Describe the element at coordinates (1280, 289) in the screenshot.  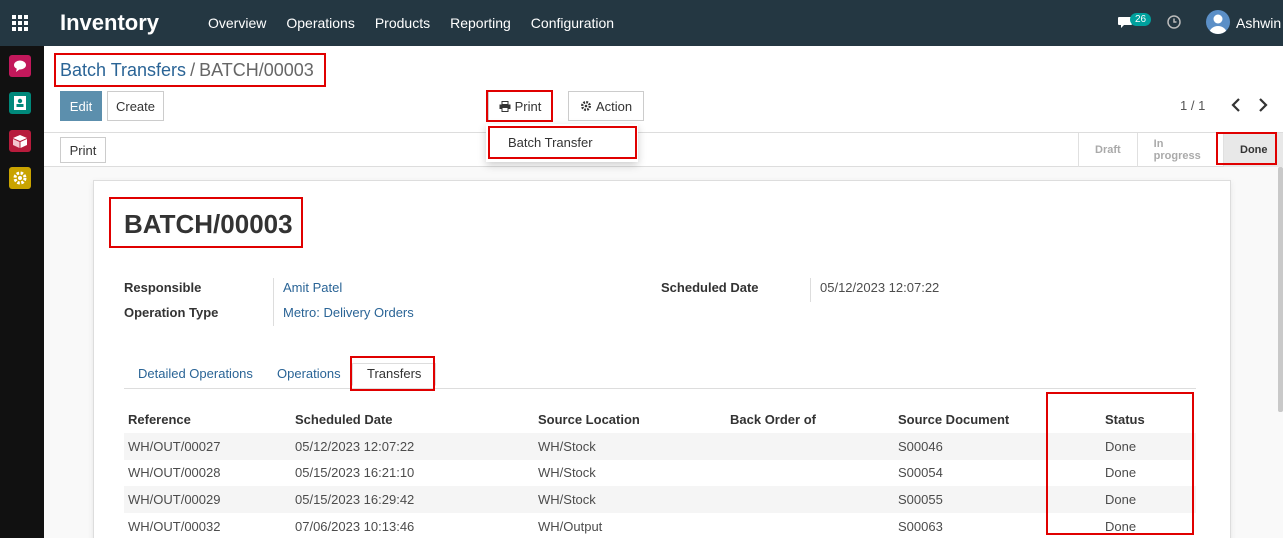
I see `scrollbar` at that location.